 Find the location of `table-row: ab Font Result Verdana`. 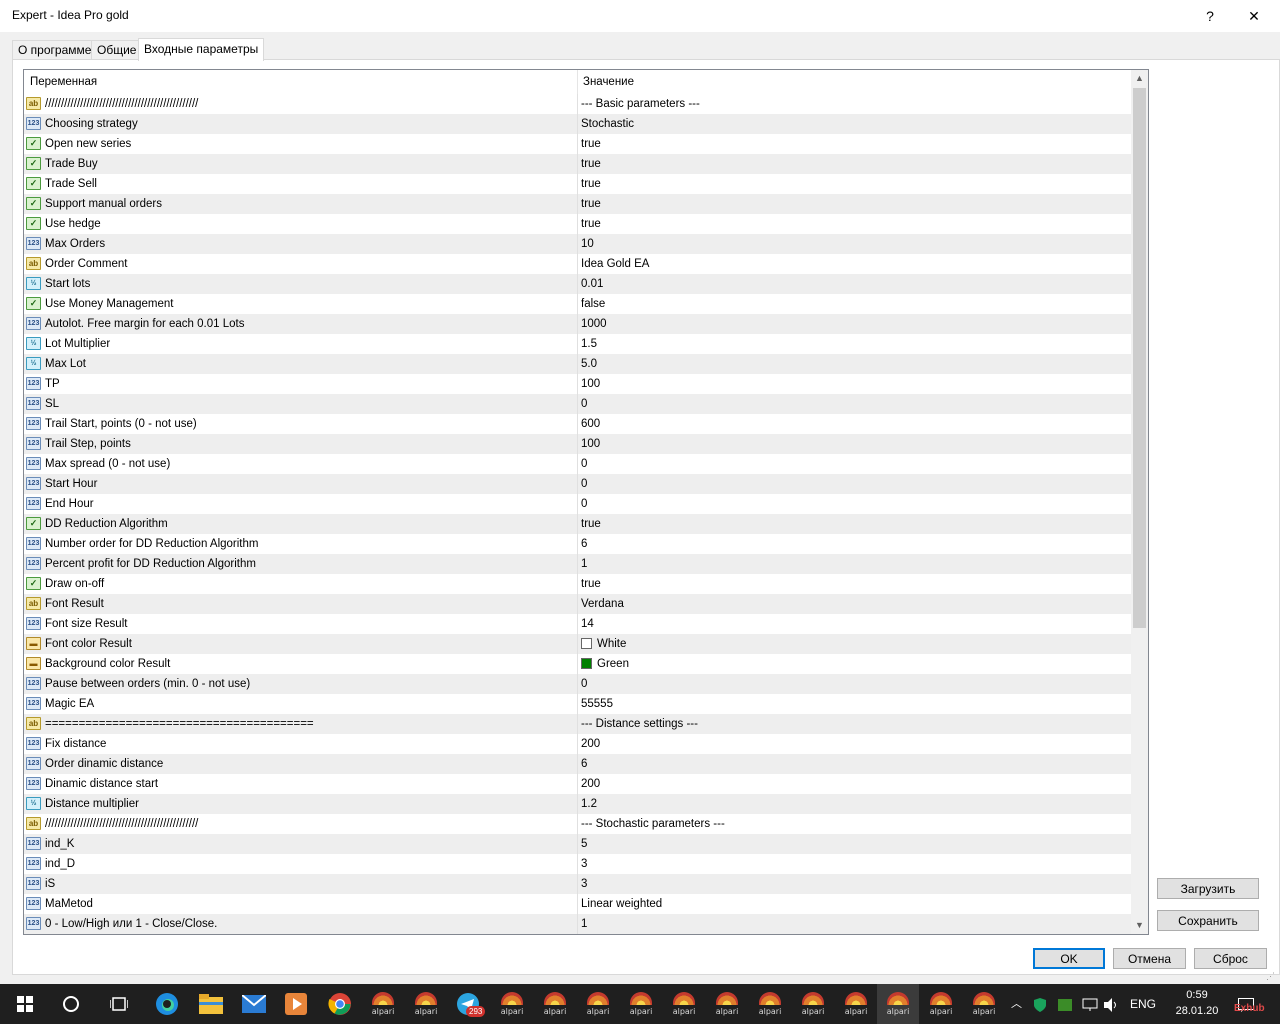

table-row: ab Font Result Verdana is located at coordinates (577, 604).